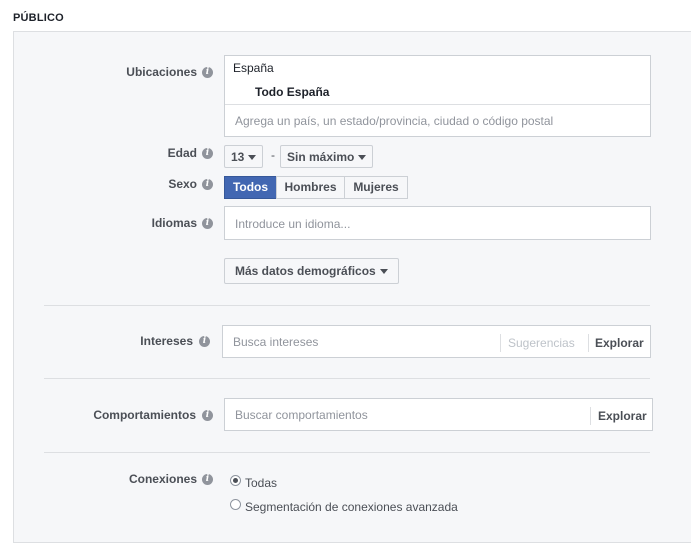  I want to click on age-label: Edad, so click(182, 153).